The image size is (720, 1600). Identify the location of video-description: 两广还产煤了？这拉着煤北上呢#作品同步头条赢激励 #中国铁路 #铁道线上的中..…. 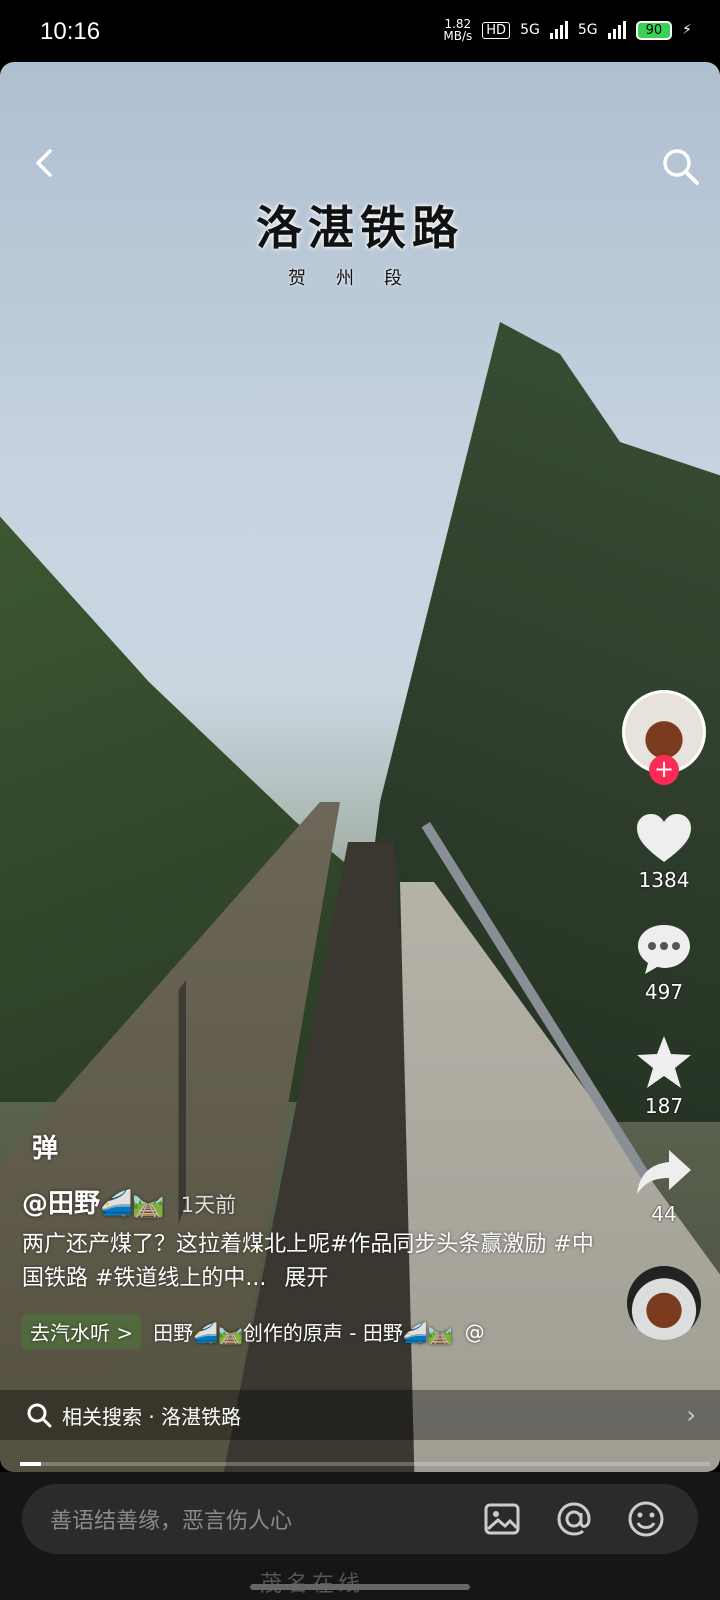
(312, 1262).